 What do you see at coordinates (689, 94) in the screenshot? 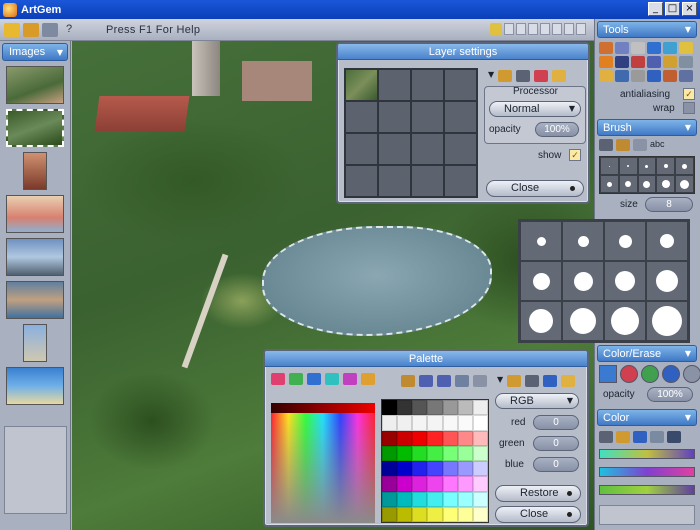
I see `antialiasing-checkbox: ✓` at bounding box center [689, 94].